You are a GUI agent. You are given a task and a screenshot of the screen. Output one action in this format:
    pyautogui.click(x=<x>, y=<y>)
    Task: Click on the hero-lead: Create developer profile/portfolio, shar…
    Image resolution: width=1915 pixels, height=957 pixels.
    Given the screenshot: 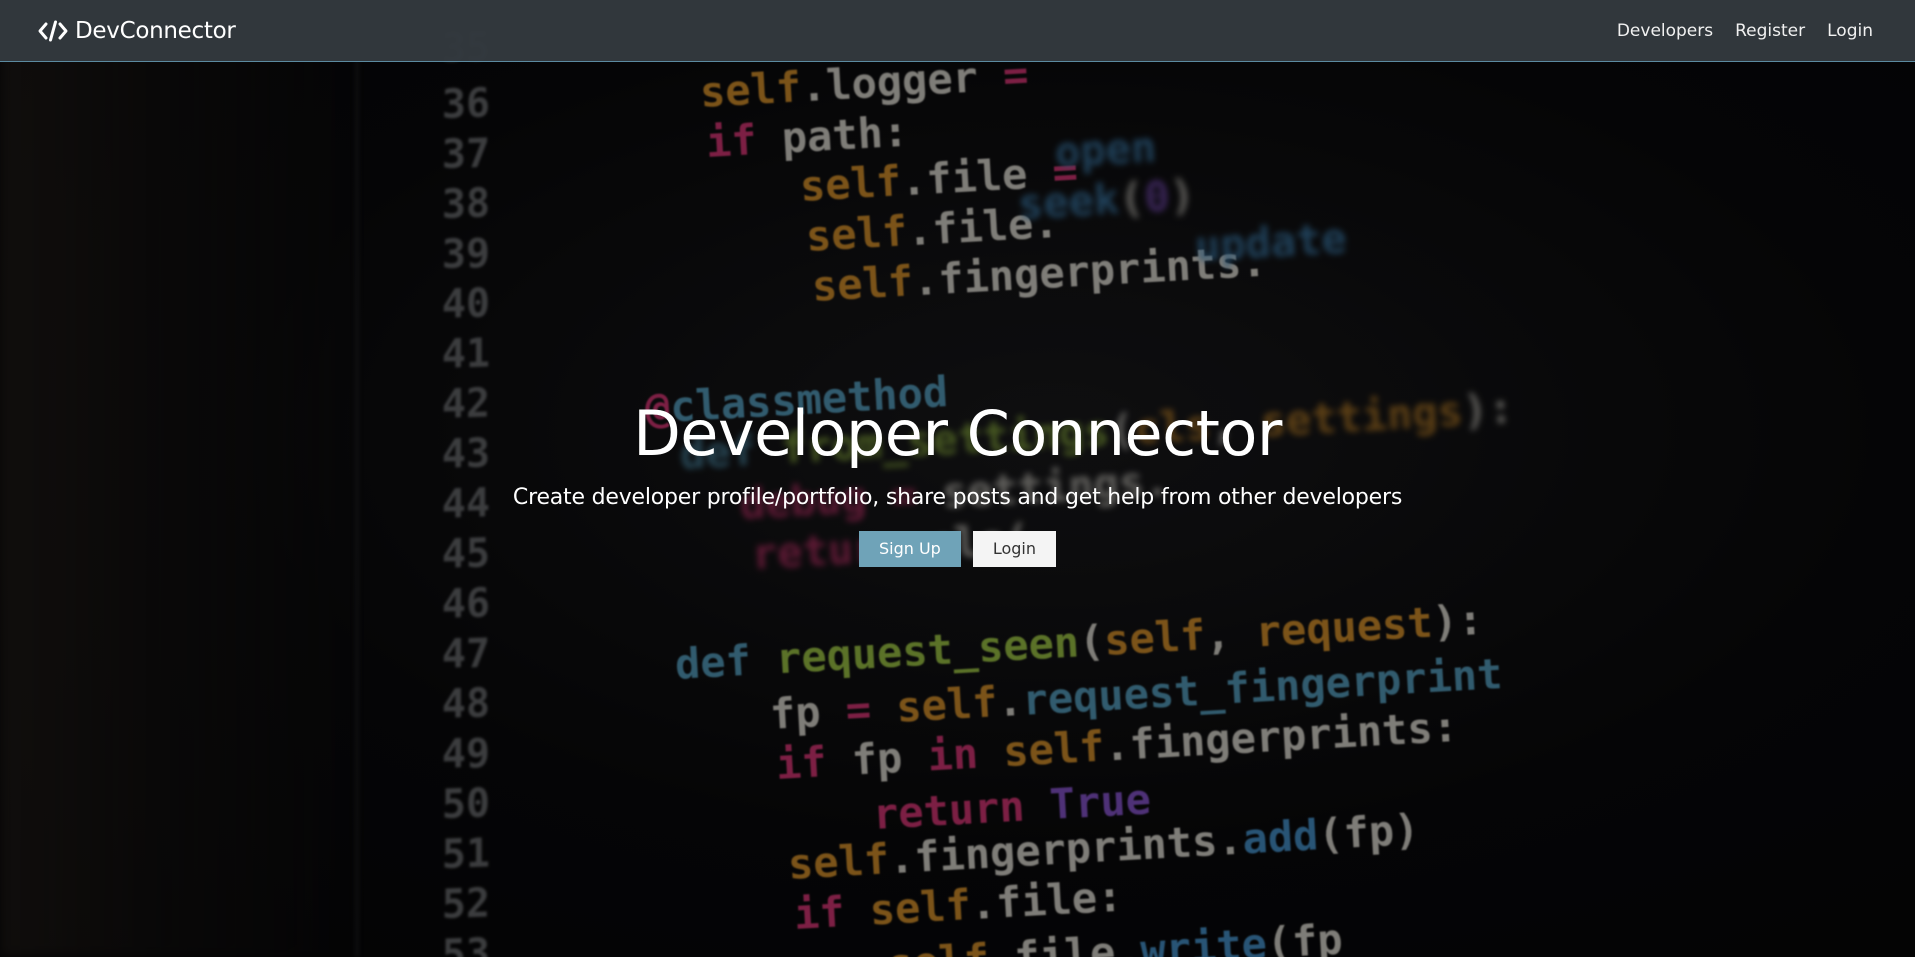 What is the action you would take?
    pyautogui.click(x=957, y=497)
    